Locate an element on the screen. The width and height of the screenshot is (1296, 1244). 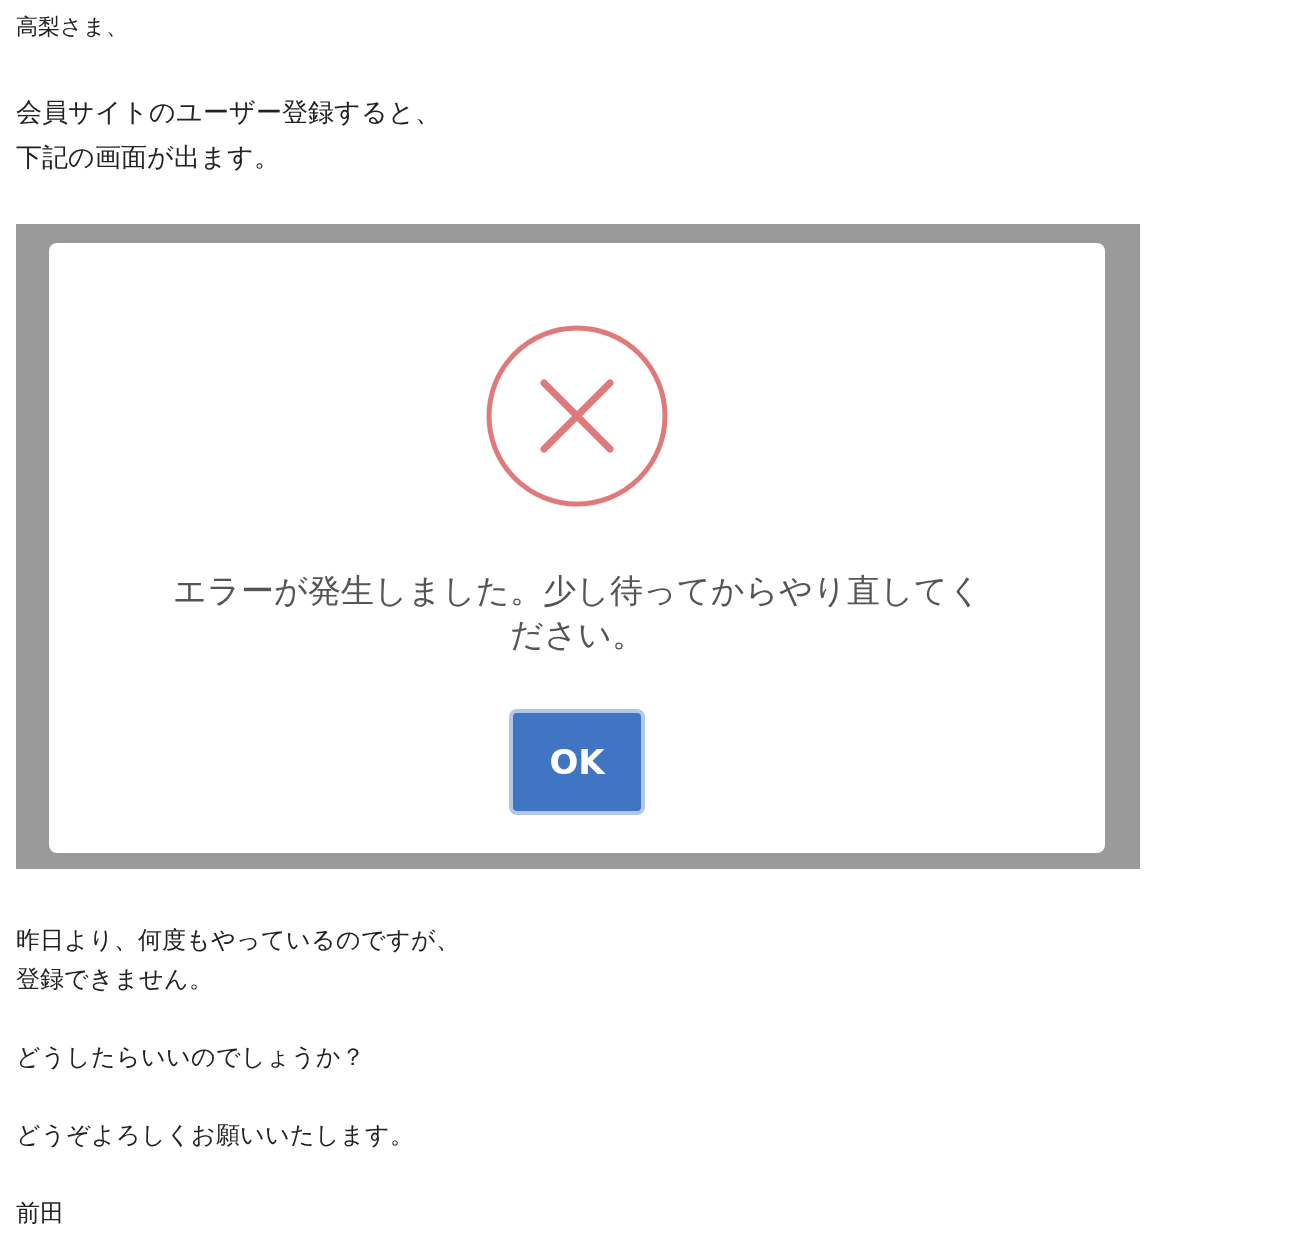
body-text: どうぞよろしくお願いいたします。 is located at coordinates (215, 1135).